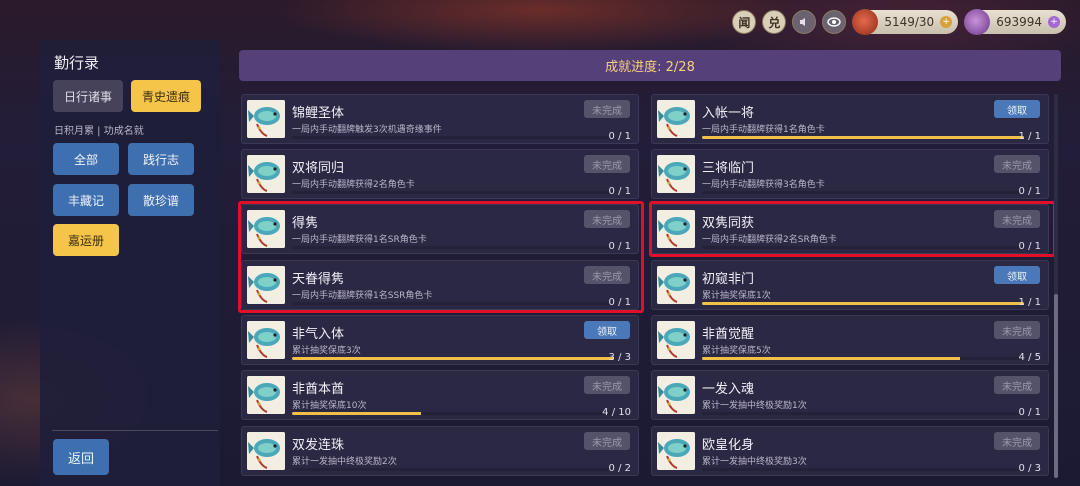 The height and width of the screenshot is (486, 1080). Describe the element at coordinates (754, 462) in the screenshot. I see `achievement-description: 累计一发抽中终极奖励3次` at that location.